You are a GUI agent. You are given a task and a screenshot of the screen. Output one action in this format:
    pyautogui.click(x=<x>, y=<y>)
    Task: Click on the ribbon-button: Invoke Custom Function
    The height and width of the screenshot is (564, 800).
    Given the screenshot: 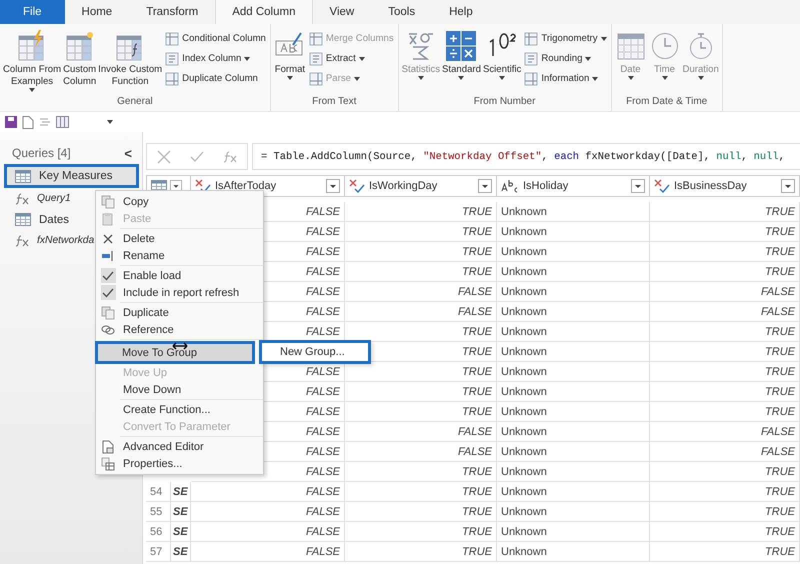 What is the action you would take?
    pyautogui.click(x=130, y=61)
    